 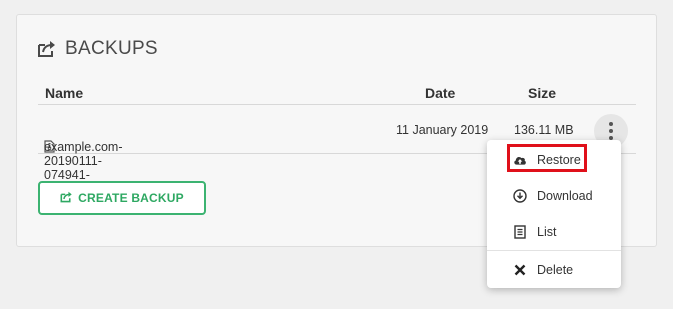 I want to click on column-header-size: Size, so click(x=542, y=93).